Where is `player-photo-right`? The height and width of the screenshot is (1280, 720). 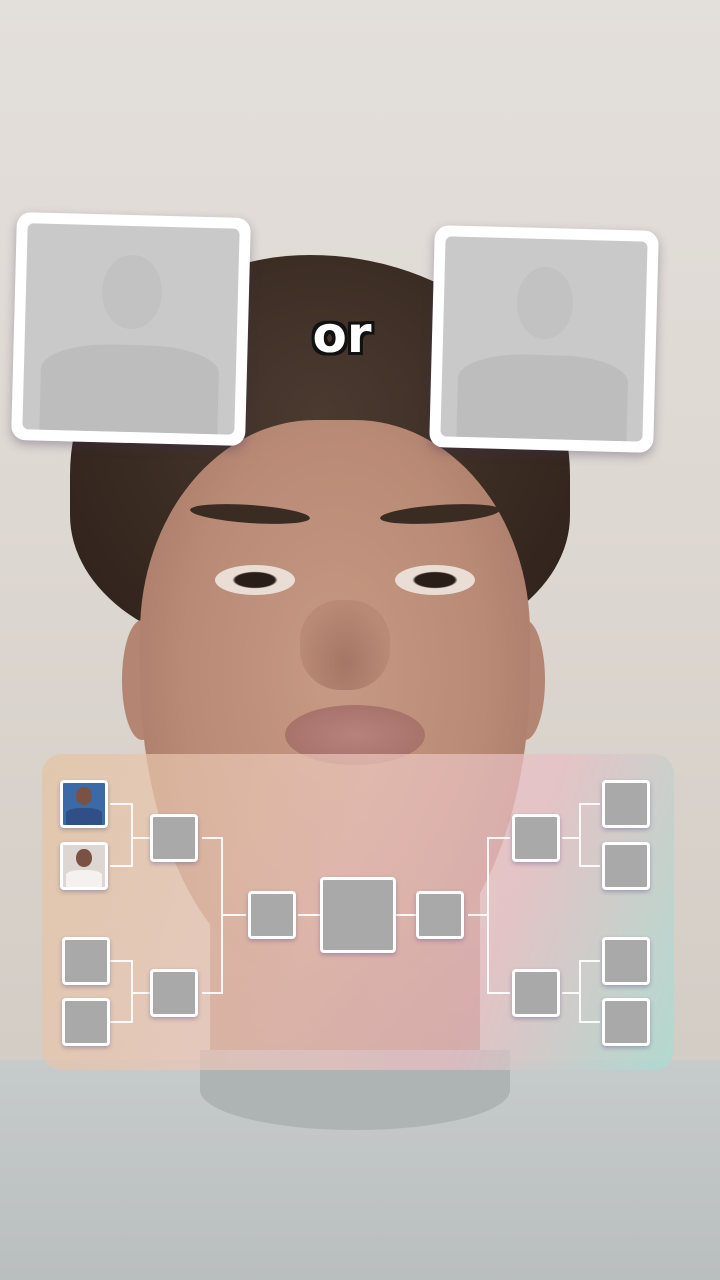
player-photo-right is located at coordinates (544, 339).